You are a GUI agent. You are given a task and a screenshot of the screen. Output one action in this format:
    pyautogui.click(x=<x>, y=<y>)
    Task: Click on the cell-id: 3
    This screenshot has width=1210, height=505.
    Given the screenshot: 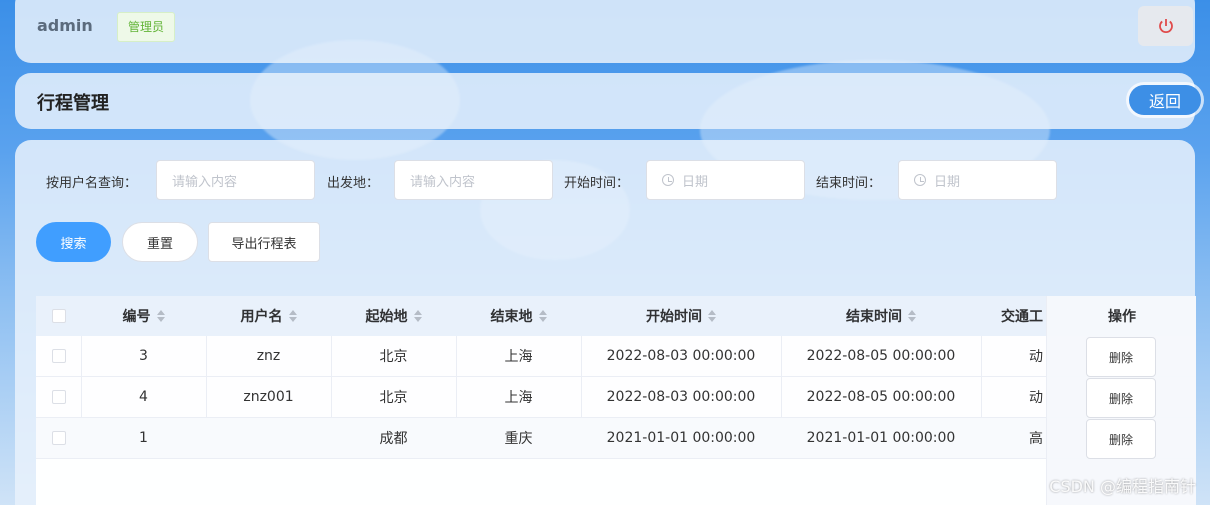 What is the action you would take?
    pyautogui.click(x=143, y=356)
    